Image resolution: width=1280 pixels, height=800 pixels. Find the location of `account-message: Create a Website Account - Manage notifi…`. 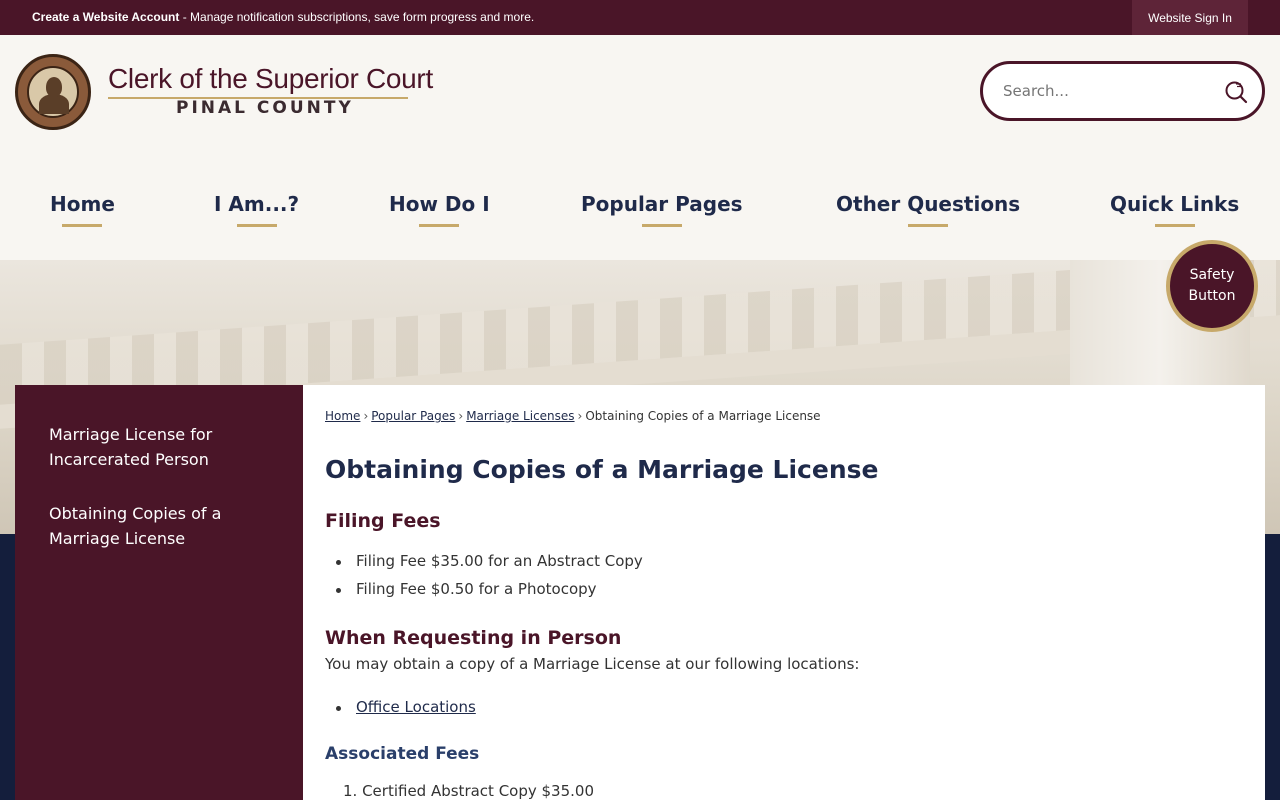

account-message: Create a Website Account - Manage notifi… is located at coordinates (283, 17).